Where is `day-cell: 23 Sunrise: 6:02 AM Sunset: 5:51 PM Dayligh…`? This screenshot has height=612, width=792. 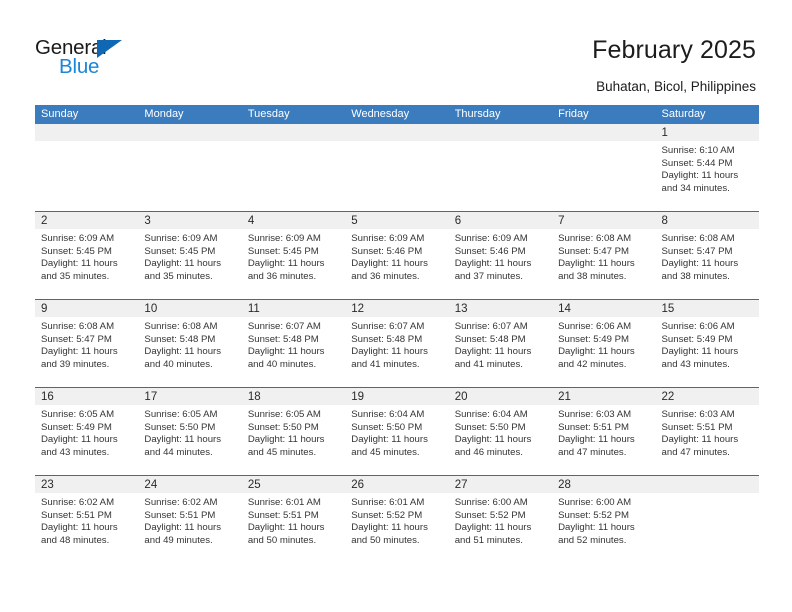
day-cell: 23 Sunrise: 6:02 AM Sunset: 5:51 PM Dayligh… is located at coordinates (87, 519).